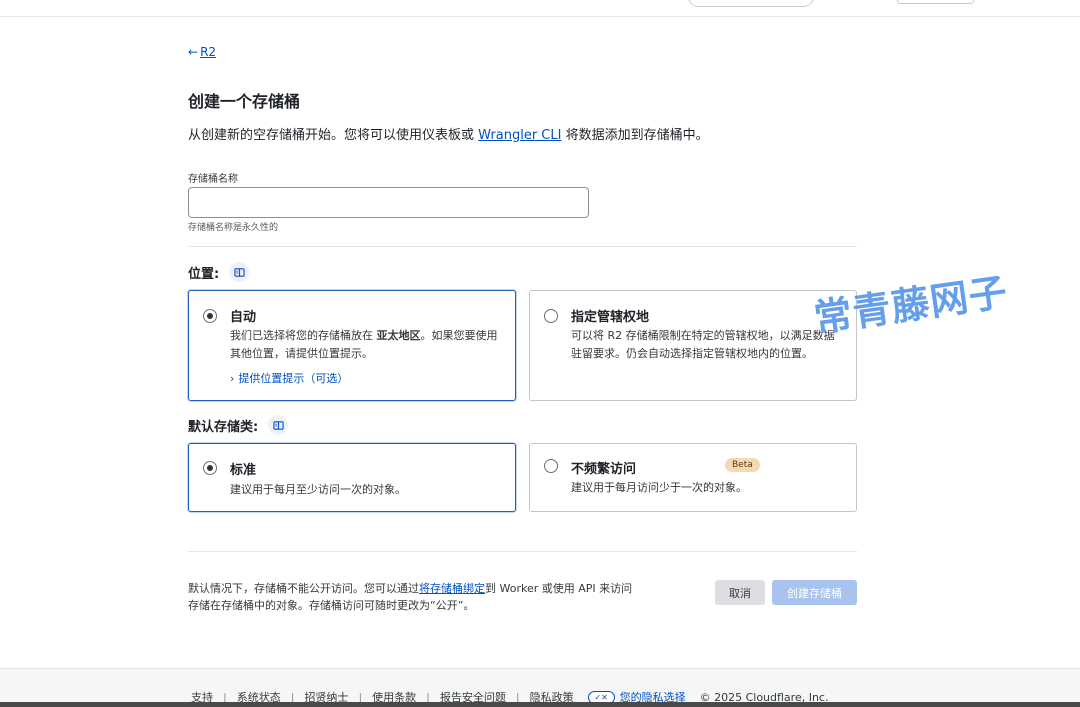 The height and width of the screenshot is (707, 1080). What do you see at coordinates (551, 316) in the screenshot?
I see `radio-jurisdiction` at bounding box center [551, 316].